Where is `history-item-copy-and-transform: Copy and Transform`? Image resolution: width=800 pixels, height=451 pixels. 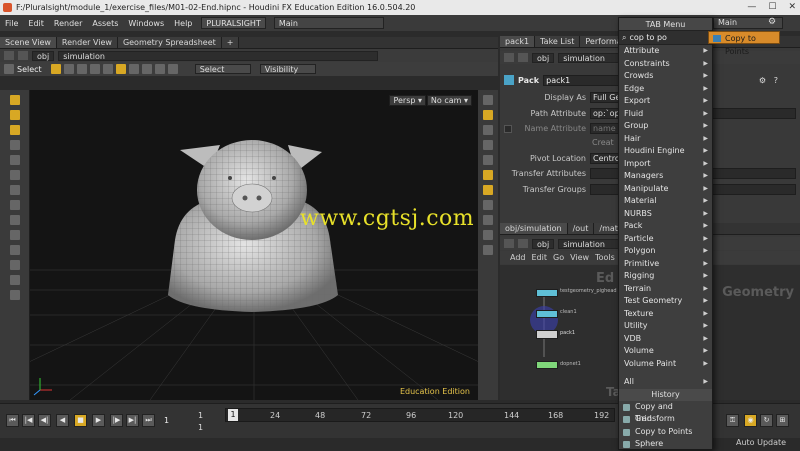
history-item-copy-and-transform: Copy and Transform is located at coordinates (665, 412).